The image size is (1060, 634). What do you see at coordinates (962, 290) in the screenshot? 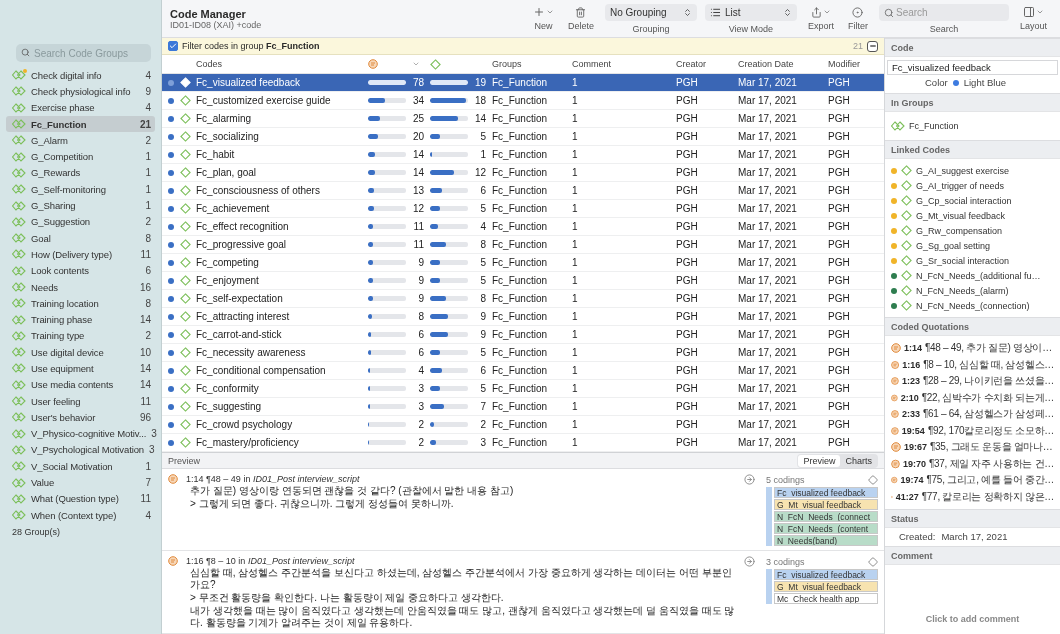
I see `linked-code: N_FcN_Needs_(alarm)` at bounding box center [962, 290].